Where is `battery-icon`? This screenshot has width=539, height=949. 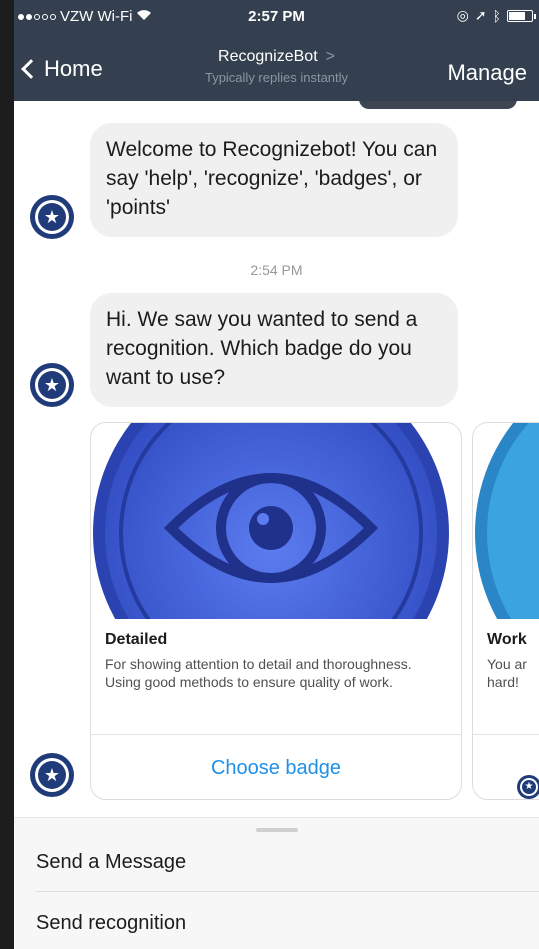 battery-icon is located at coordinates (521, 15).